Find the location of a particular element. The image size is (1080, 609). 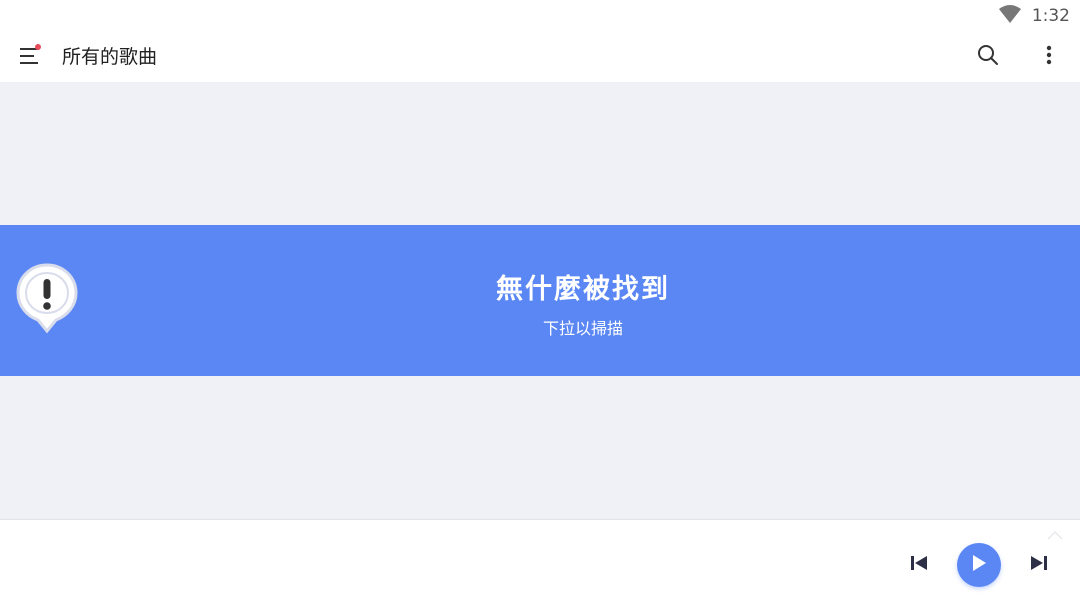

play-button is located at coordinates (979, 565).